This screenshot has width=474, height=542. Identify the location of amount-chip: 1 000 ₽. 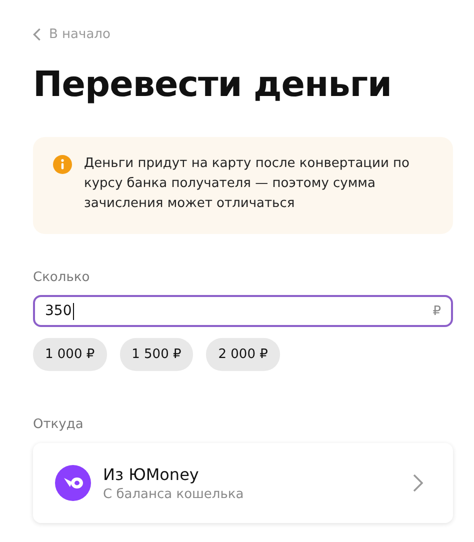
(70, 354).